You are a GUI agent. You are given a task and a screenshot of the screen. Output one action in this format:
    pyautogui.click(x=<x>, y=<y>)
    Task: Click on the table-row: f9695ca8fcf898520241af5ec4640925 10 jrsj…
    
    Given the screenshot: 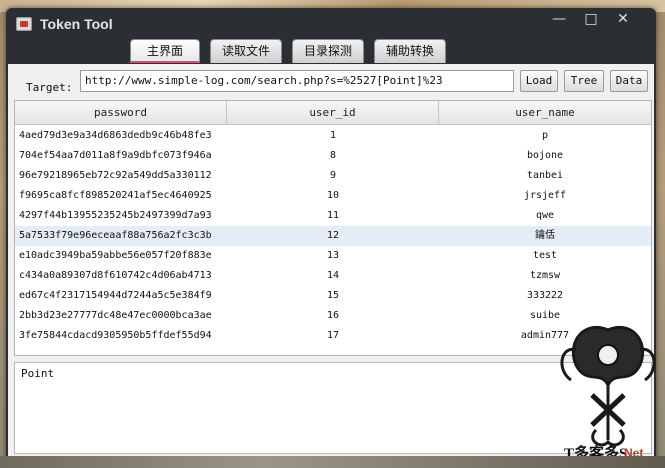 What is the action you would take?
    pyautogui.click(x=333, y=196)
    